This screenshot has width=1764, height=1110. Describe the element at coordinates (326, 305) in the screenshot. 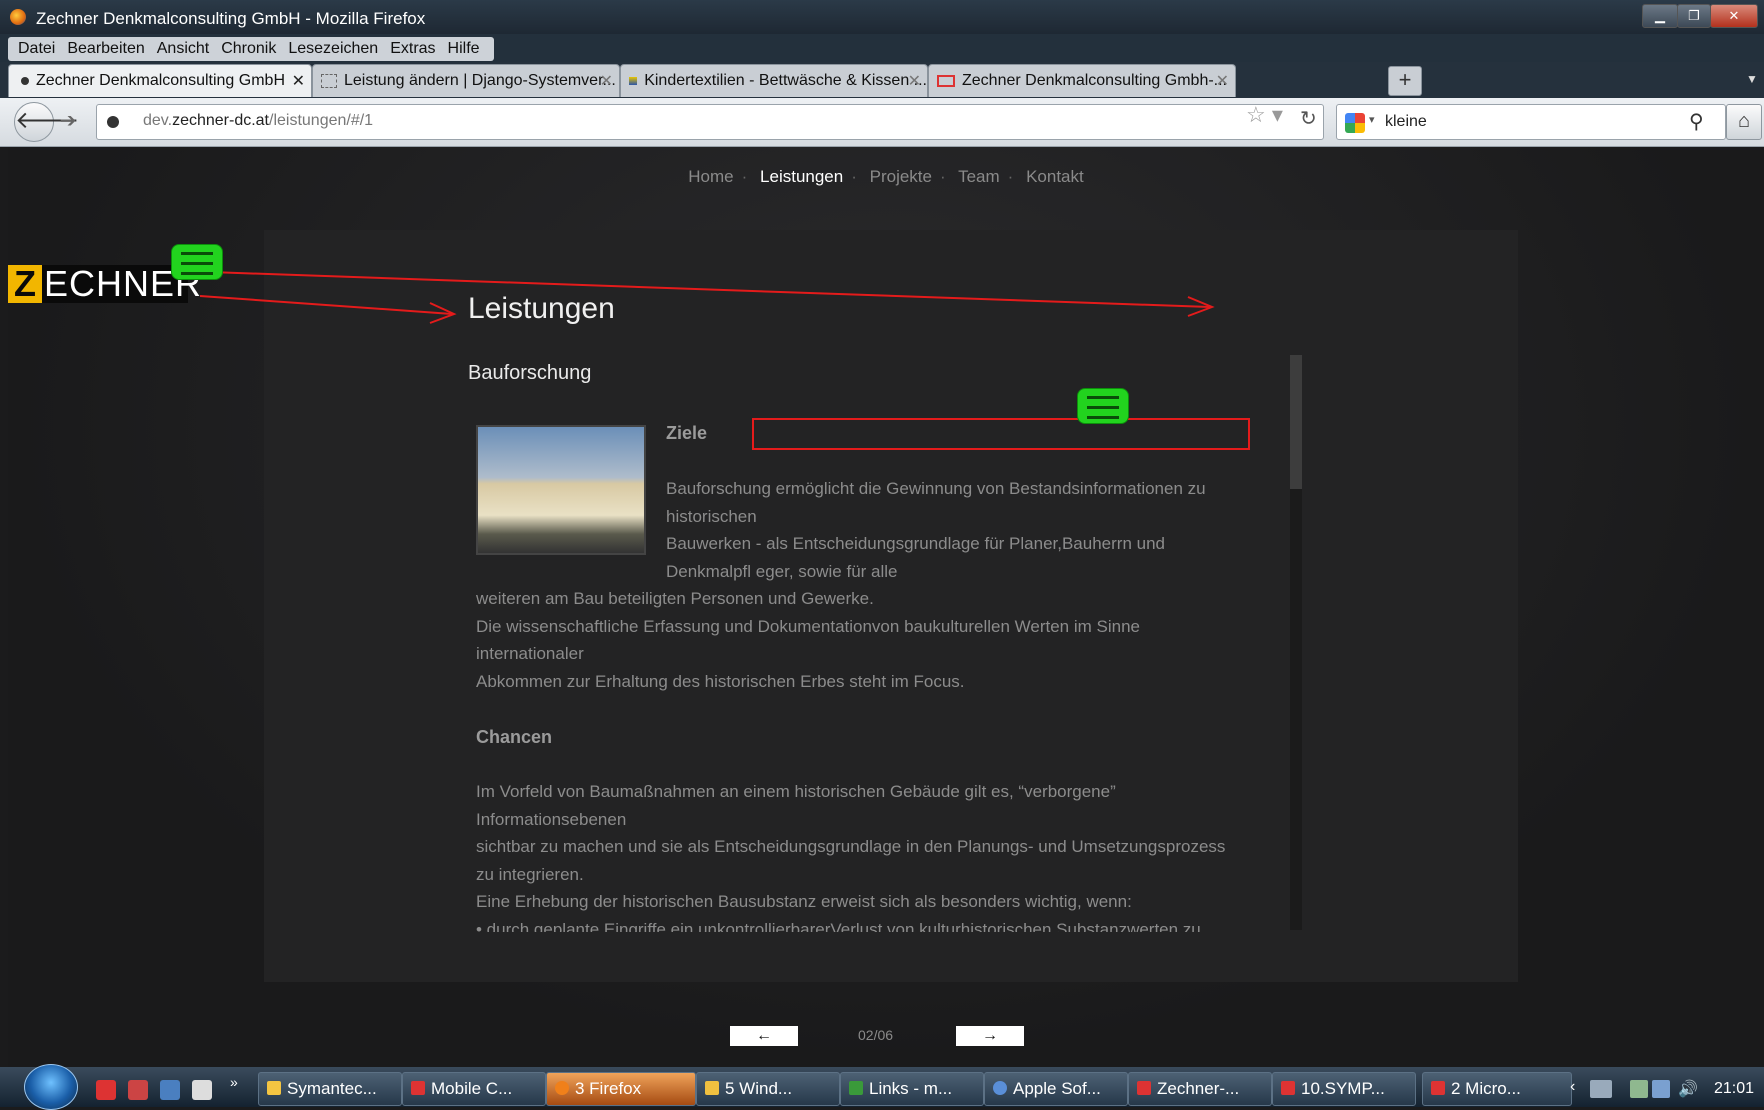

I see `annotation-arrow-short` at that location.